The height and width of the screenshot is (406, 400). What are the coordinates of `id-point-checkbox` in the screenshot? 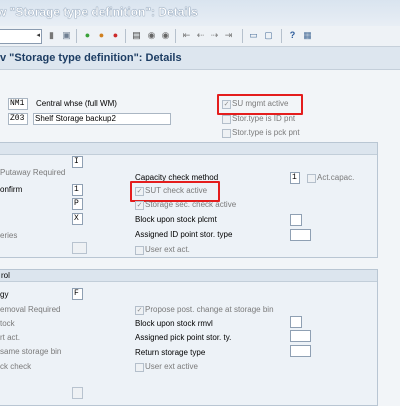 It's located at (226, 119).